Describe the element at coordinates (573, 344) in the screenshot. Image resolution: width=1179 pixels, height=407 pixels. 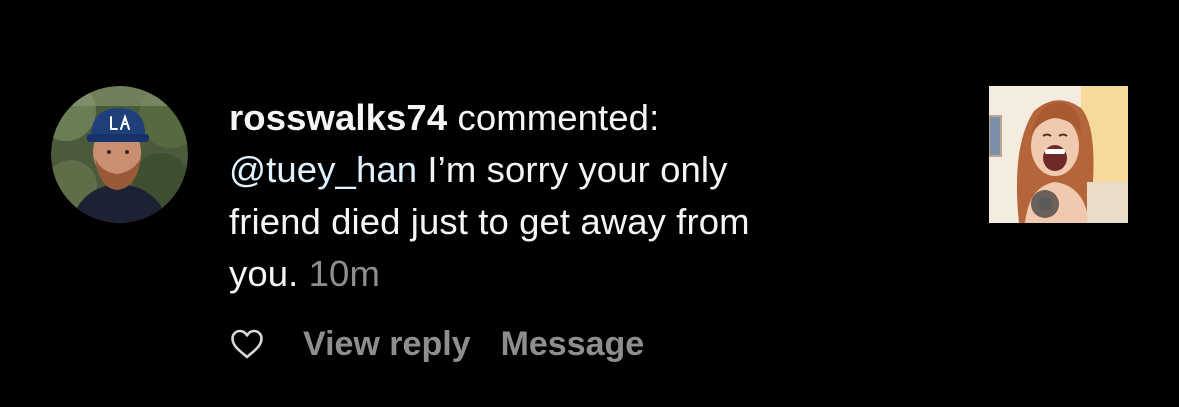
I see `message-button: Message` at that location.